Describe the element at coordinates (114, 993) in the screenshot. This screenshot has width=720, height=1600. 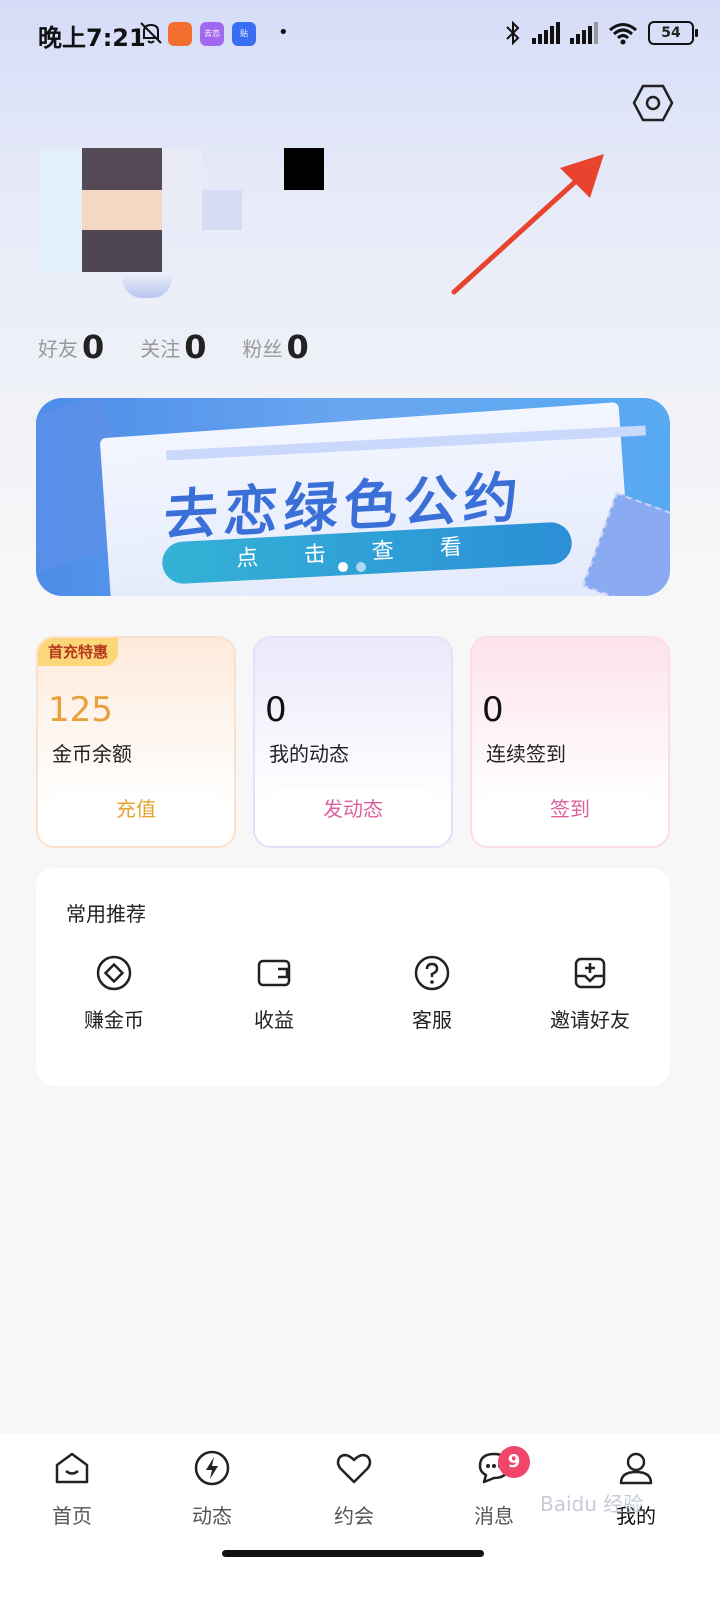
I see `earn-coins-item: 赚金币` at that location.